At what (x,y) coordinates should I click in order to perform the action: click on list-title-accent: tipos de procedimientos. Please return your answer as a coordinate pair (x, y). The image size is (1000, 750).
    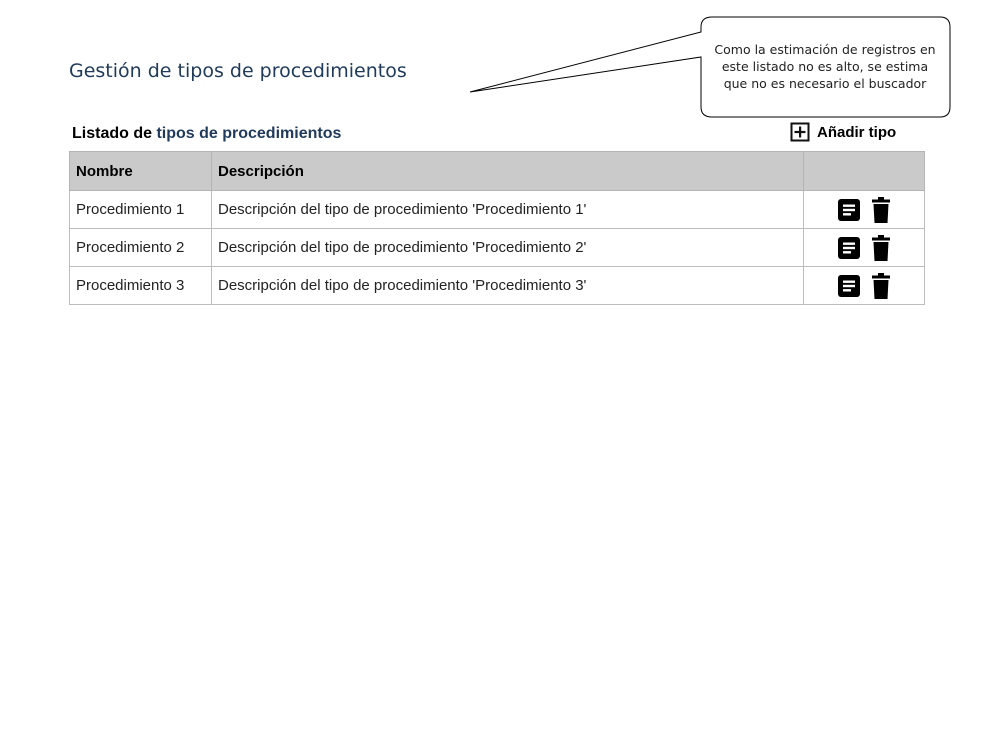
    Looking at the image, I should click on (249, 133).